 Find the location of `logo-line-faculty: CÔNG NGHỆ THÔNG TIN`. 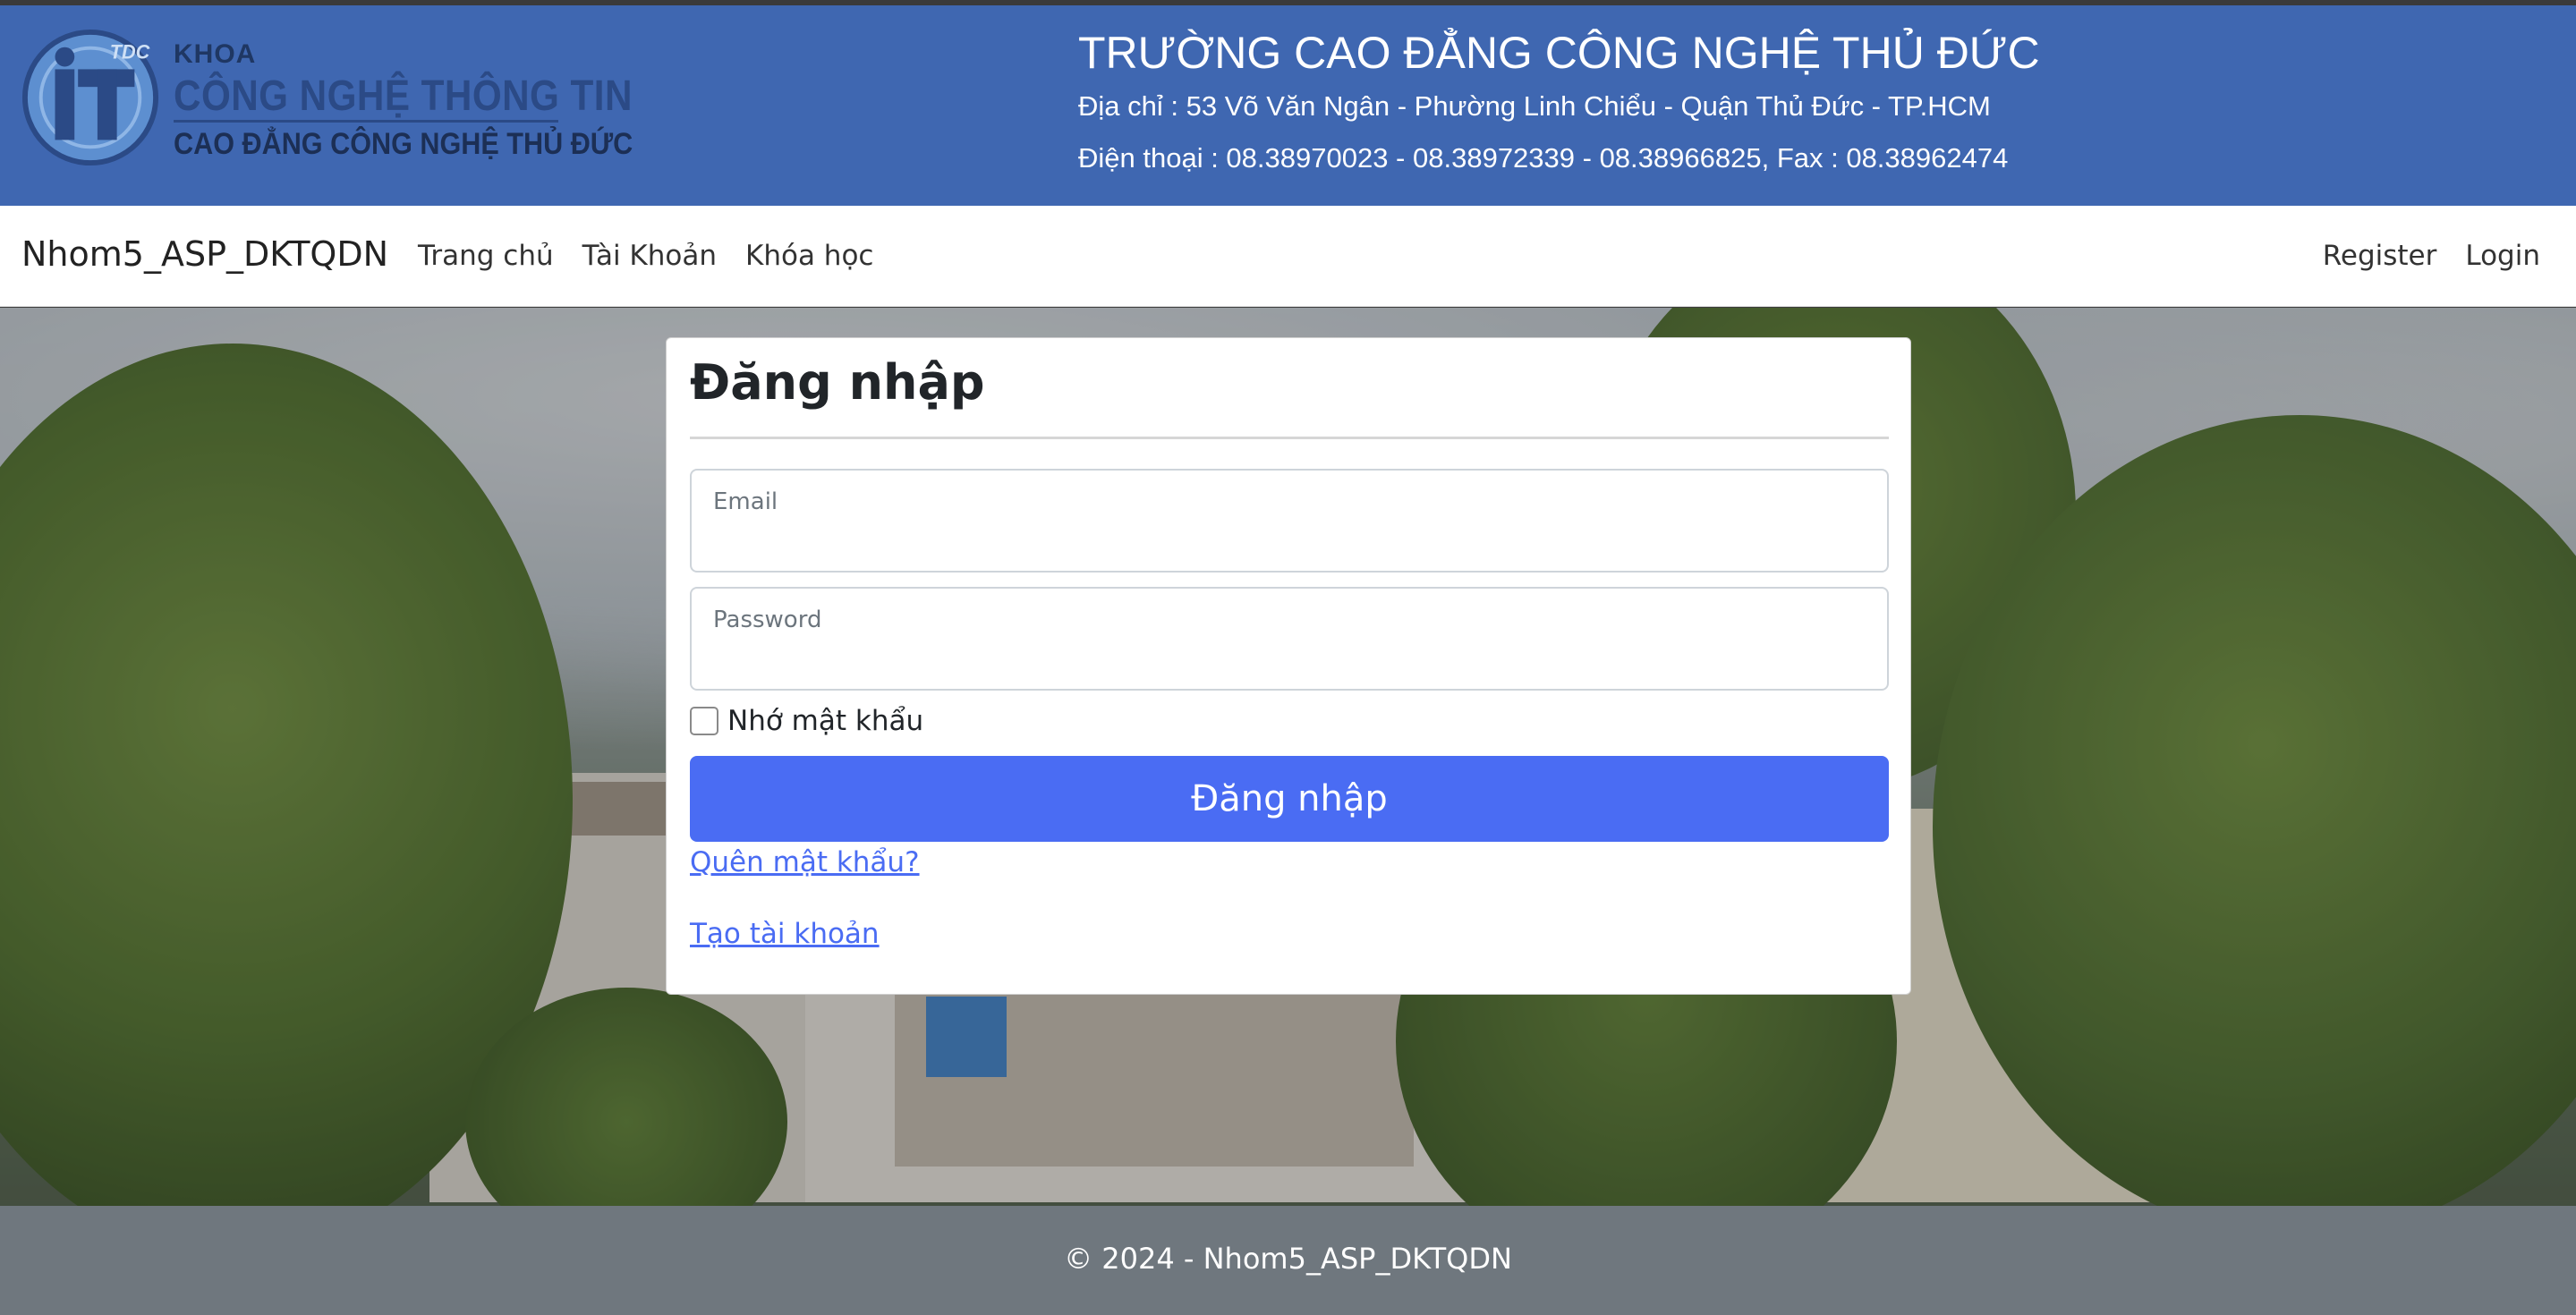

logo-line-faculty: CÔNG NGHỆ THÔNG TIN is located at coordinates (403, 96).